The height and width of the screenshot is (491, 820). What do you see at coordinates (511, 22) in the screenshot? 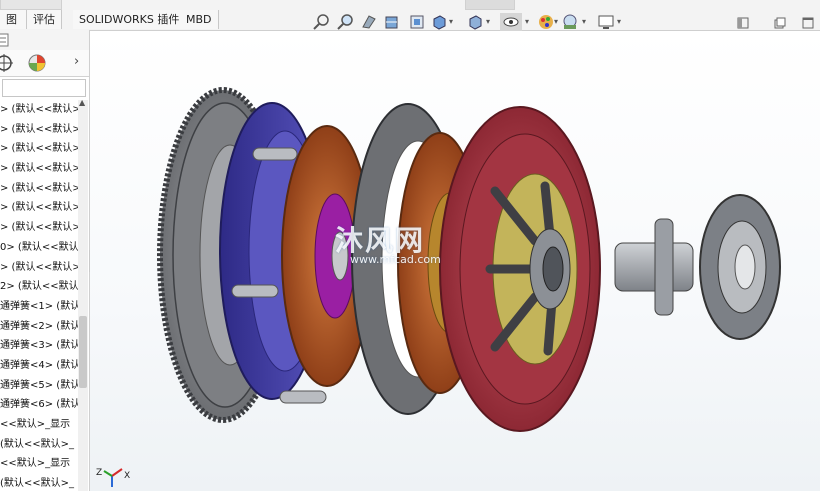
I see `hide-show-items-icon` at bounding box center [511, 22].